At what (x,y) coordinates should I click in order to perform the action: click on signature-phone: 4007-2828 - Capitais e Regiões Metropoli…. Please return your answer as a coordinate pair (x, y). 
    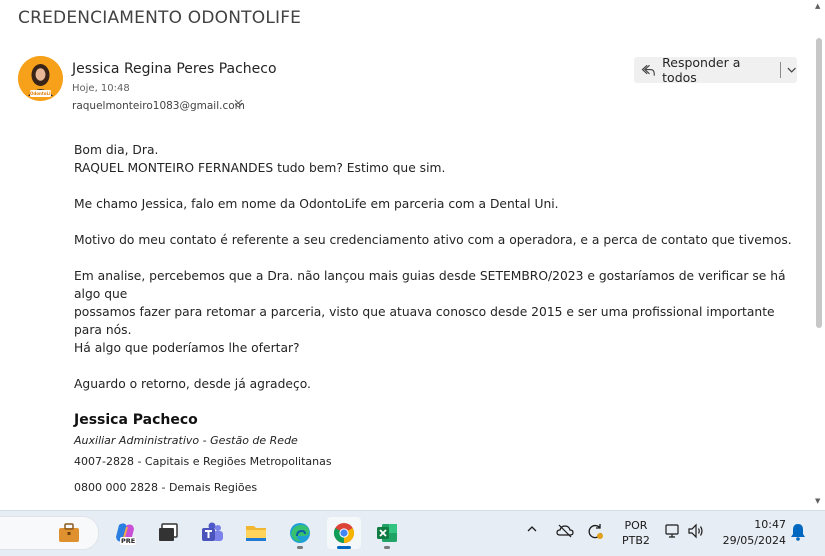
    Looking at the image, I should click on (203, 461).